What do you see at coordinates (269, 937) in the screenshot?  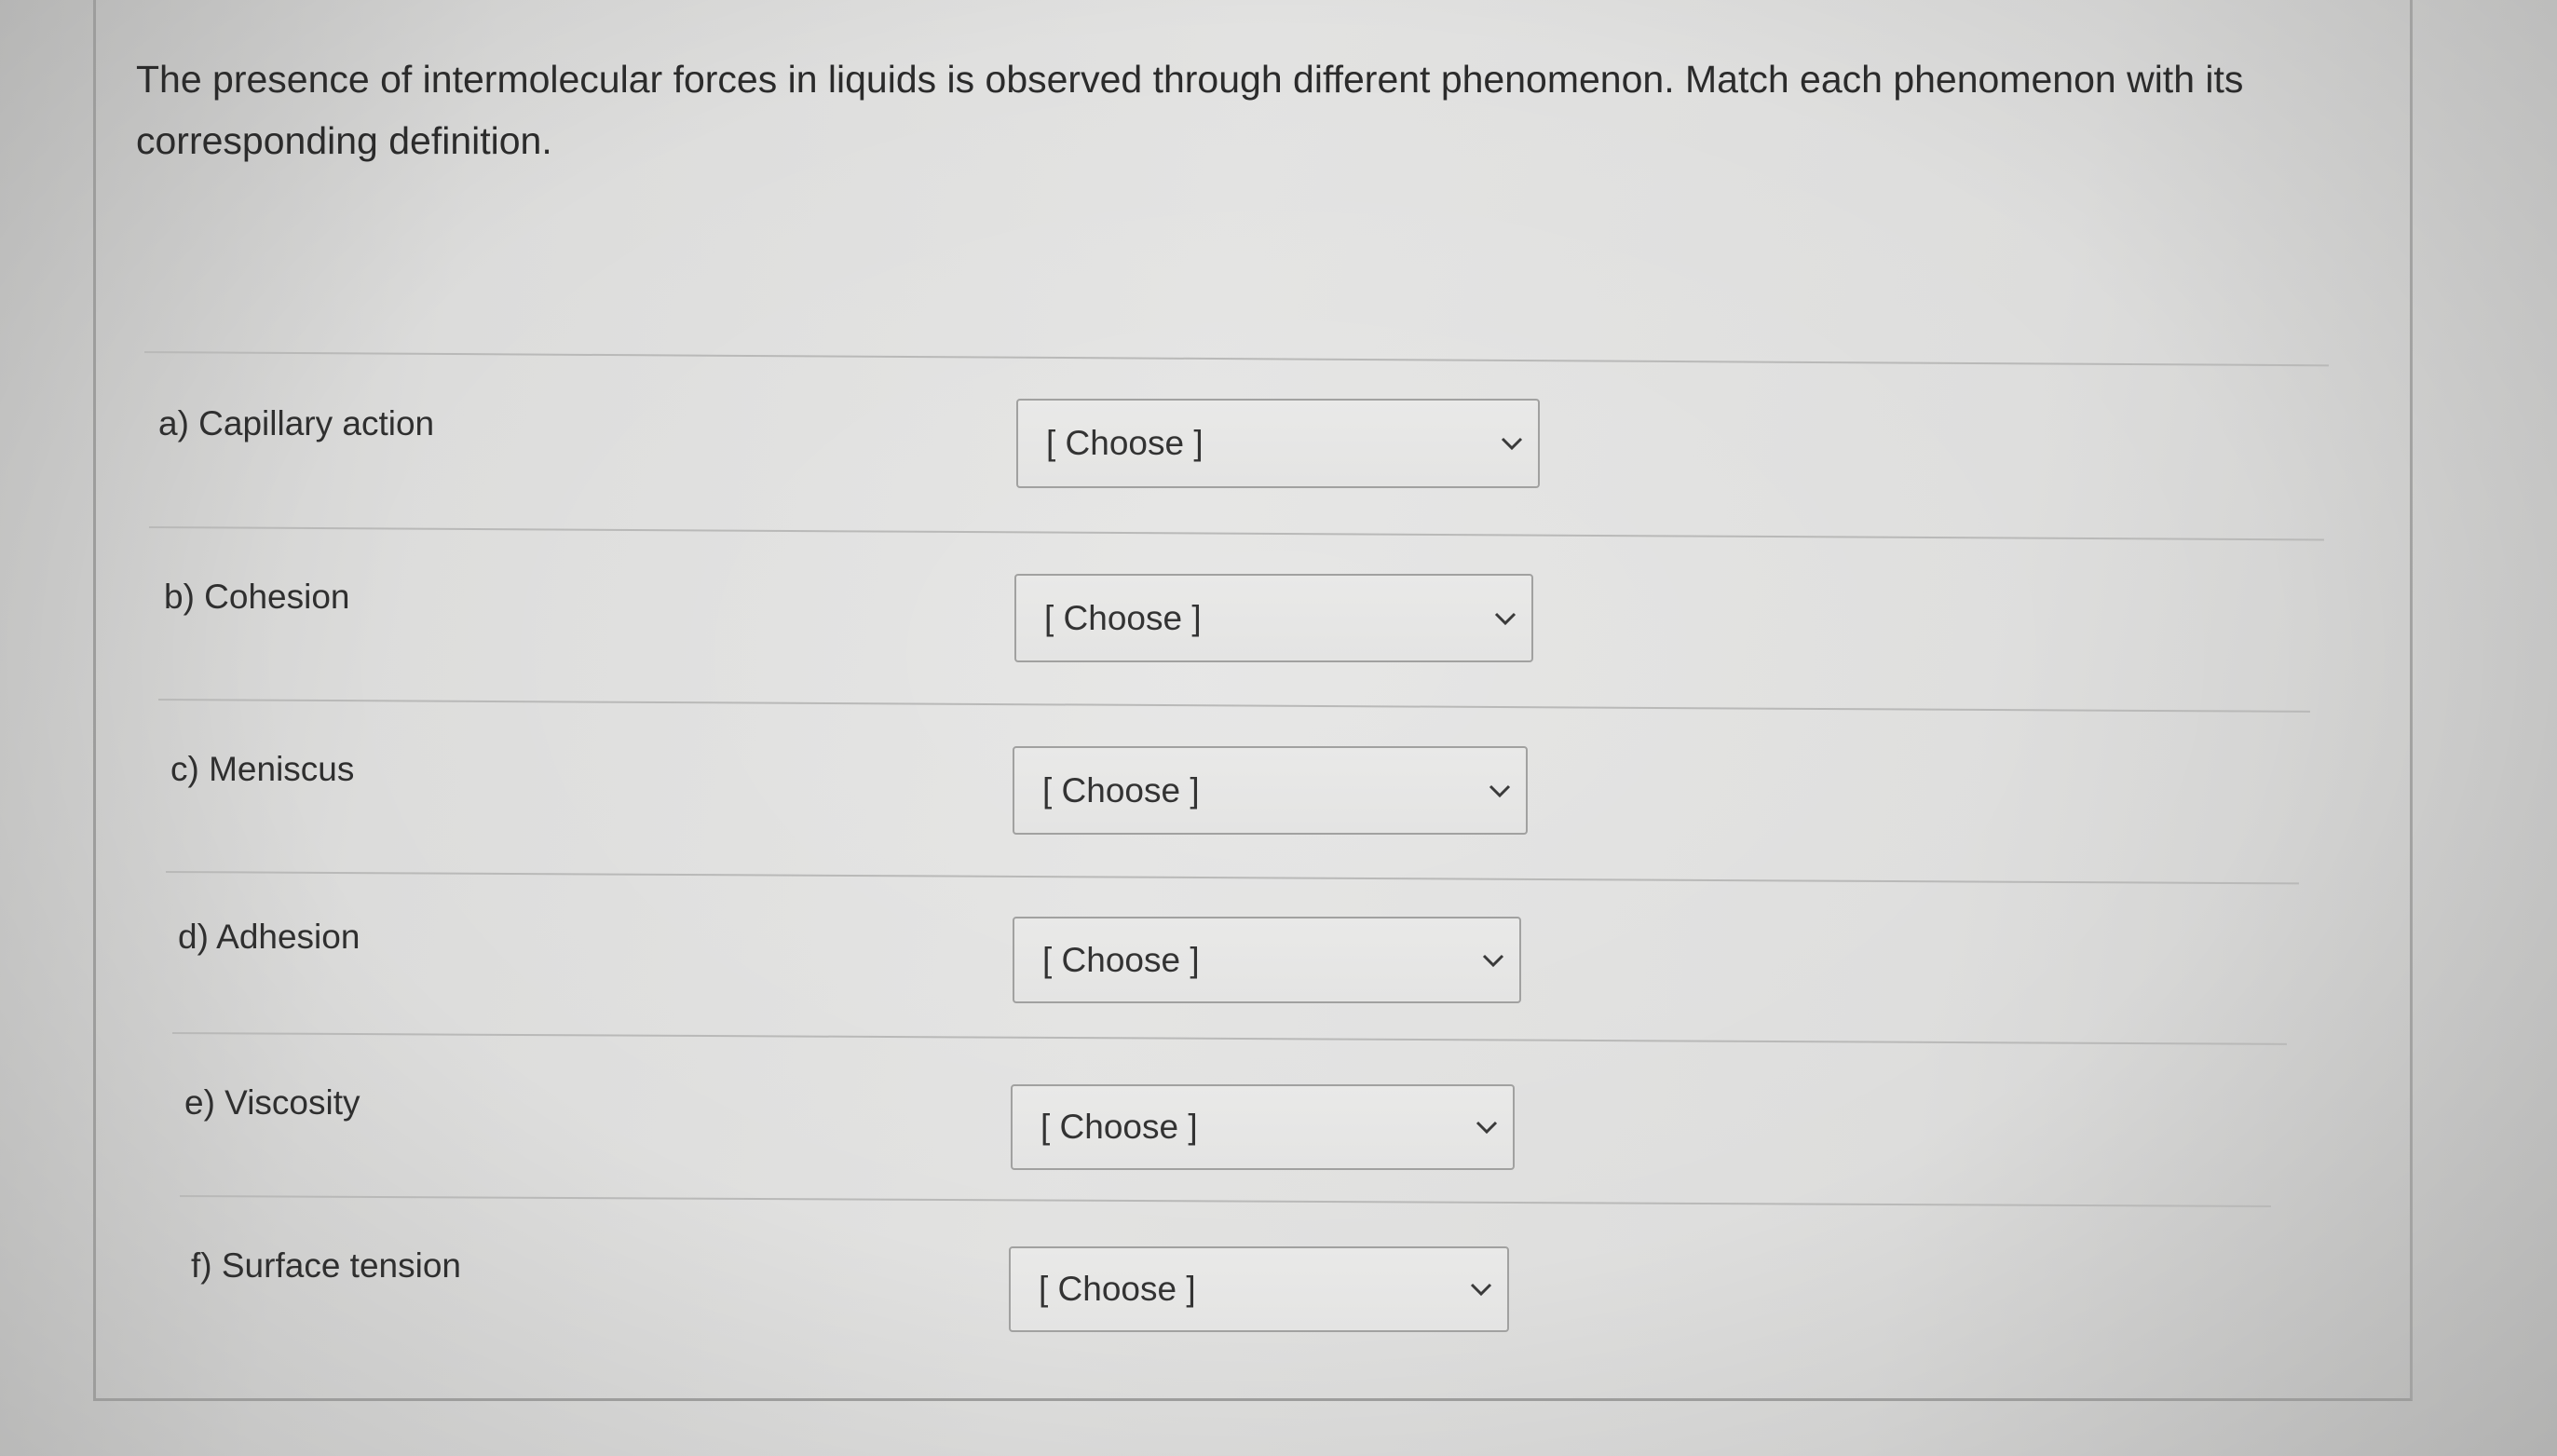 I see `row-label-adhesion: d) Adhesion` at bounding box center [269, 937].